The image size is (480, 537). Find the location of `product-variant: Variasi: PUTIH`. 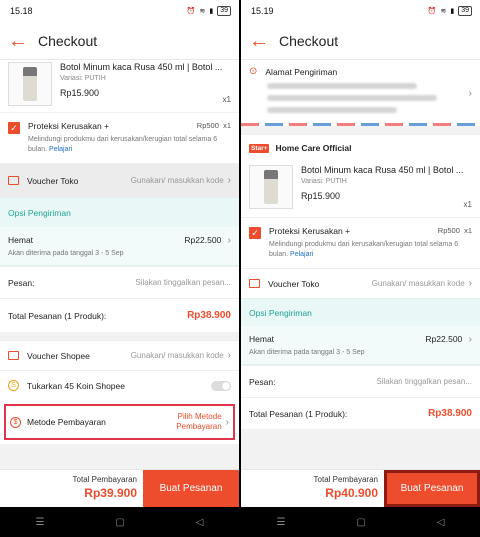

product-variant: Variasi: PUTIH is located at coordinates (324, 181).